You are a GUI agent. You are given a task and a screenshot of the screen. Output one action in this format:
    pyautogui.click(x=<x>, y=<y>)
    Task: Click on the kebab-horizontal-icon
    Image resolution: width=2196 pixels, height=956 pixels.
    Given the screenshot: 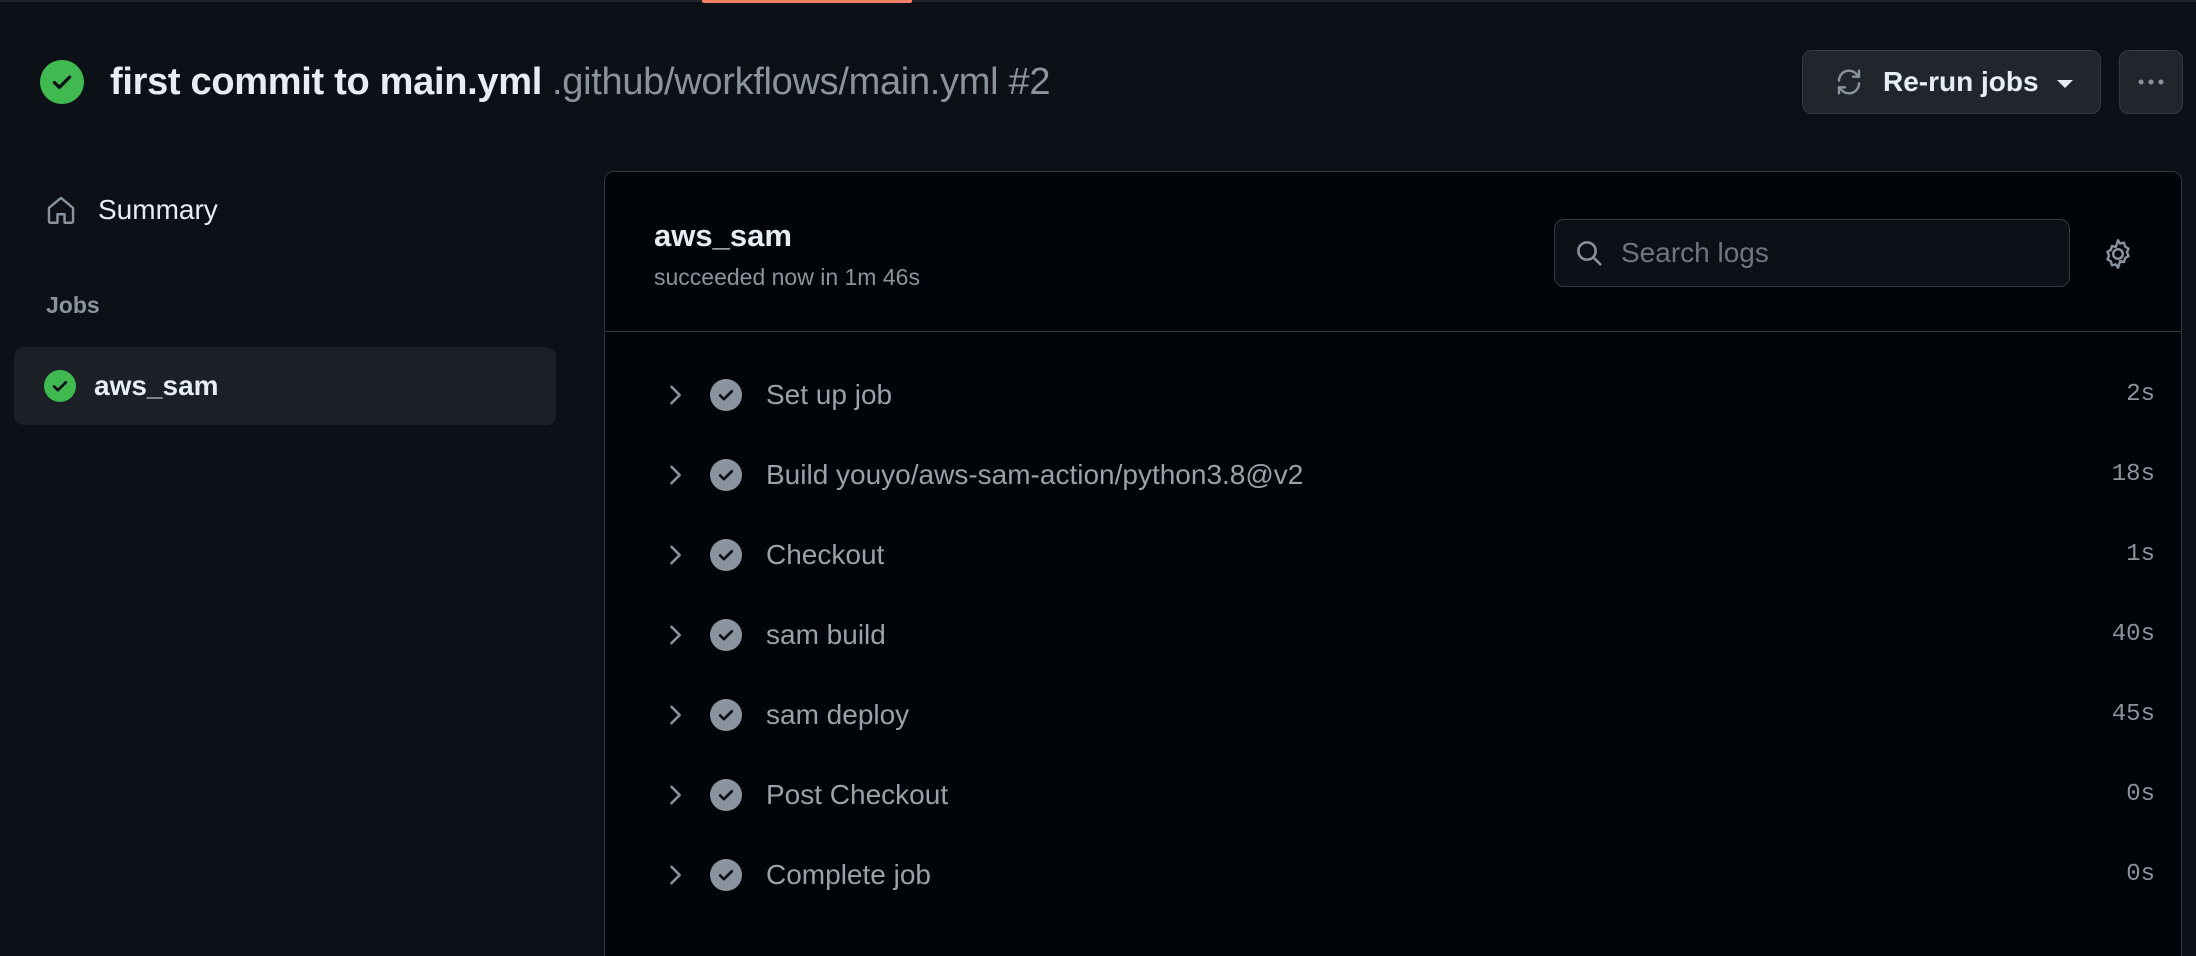 What is the action you would take?
    pyautogui.click(x=2151, y=82)
    